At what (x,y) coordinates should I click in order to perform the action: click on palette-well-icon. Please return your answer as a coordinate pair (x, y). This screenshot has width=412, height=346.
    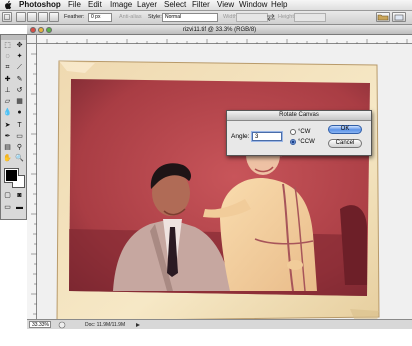
    Looking at the image, I should click on (399, 17).